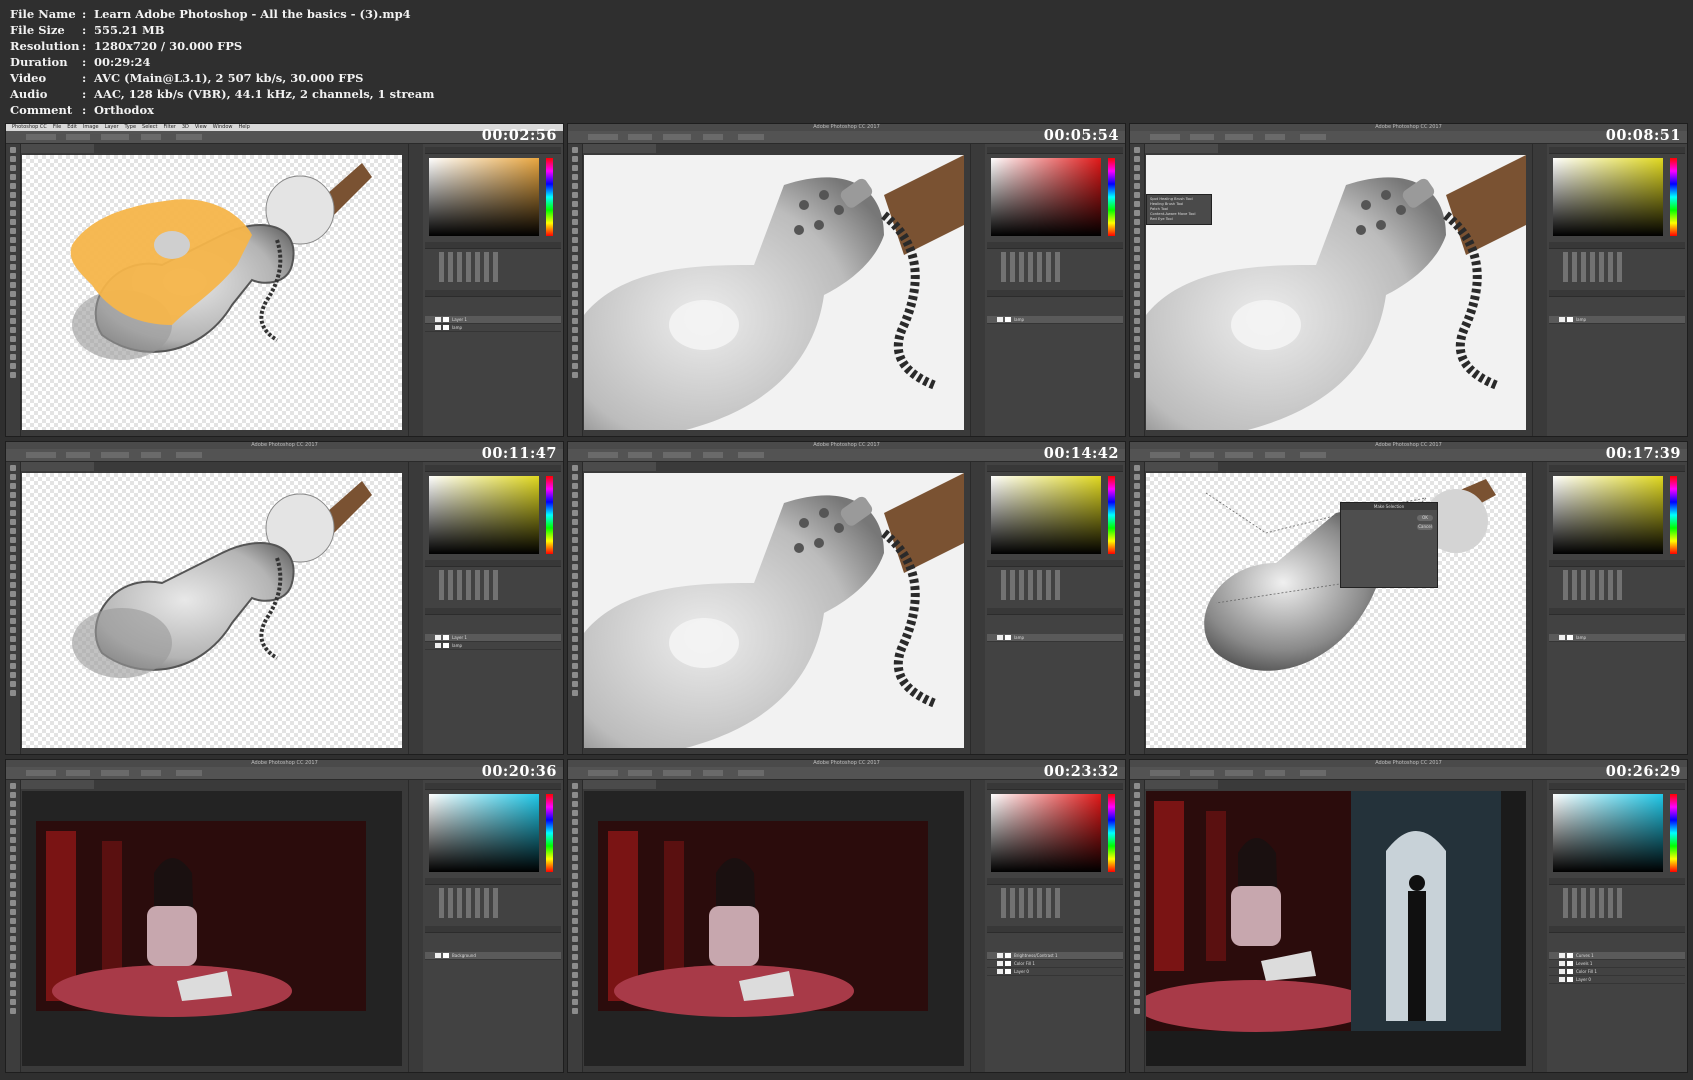 This screenshot has width=1693, height=1080. Describe the element at coordinates (1617, 956) in the screenshot. I see `layer-row: Curves 1` at that location.